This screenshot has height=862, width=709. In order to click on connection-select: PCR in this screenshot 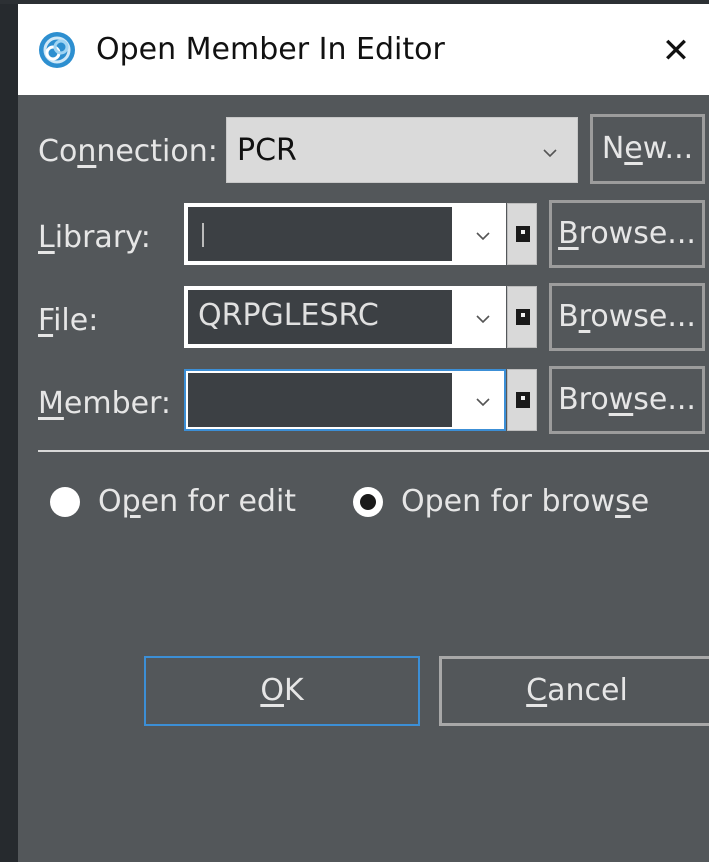, I will do `click(402, 150)`.